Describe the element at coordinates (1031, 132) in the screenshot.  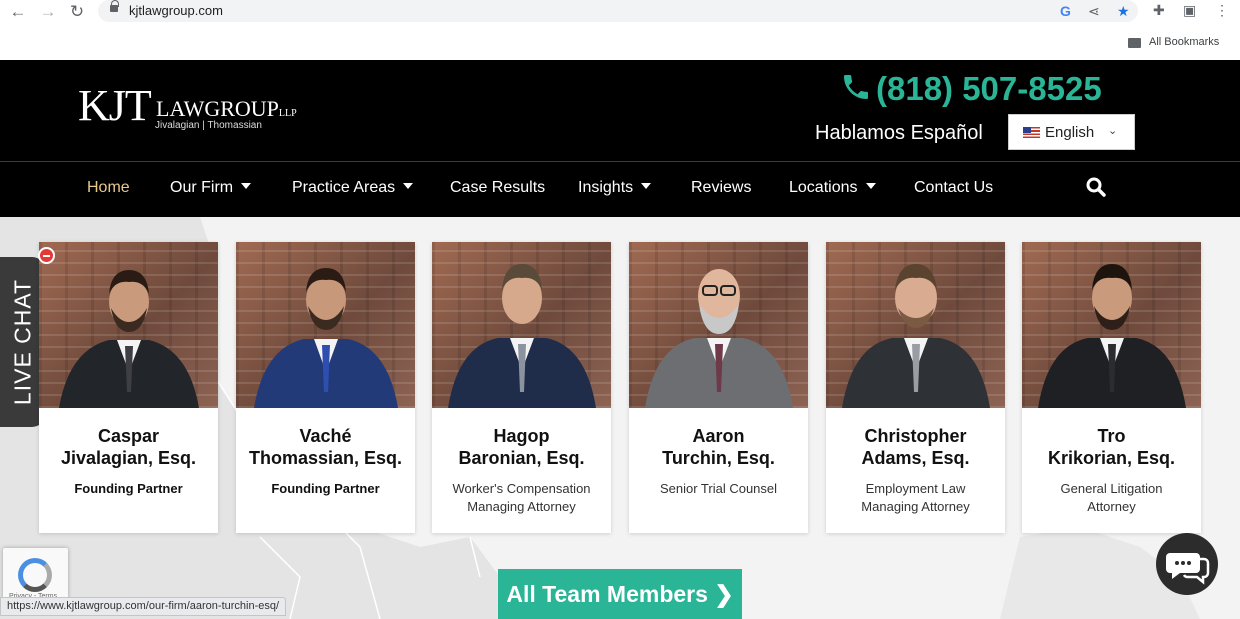
I see `us-flag-icon` at that location.